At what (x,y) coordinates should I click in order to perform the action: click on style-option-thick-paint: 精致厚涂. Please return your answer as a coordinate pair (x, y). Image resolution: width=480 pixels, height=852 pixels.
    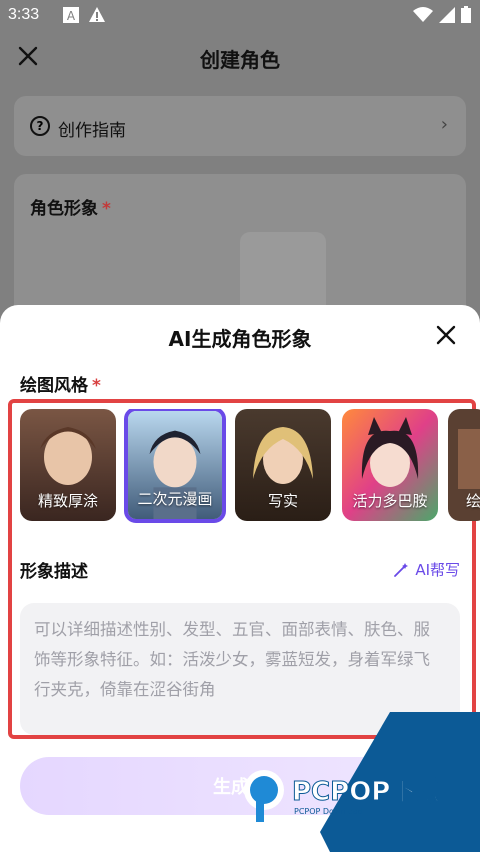
    Looking at the image, I should click on (68, 465).